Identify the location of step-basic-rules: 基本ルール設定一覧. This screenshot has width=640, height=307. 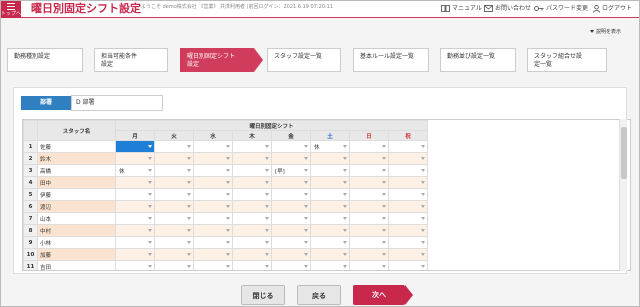
(391, 60).